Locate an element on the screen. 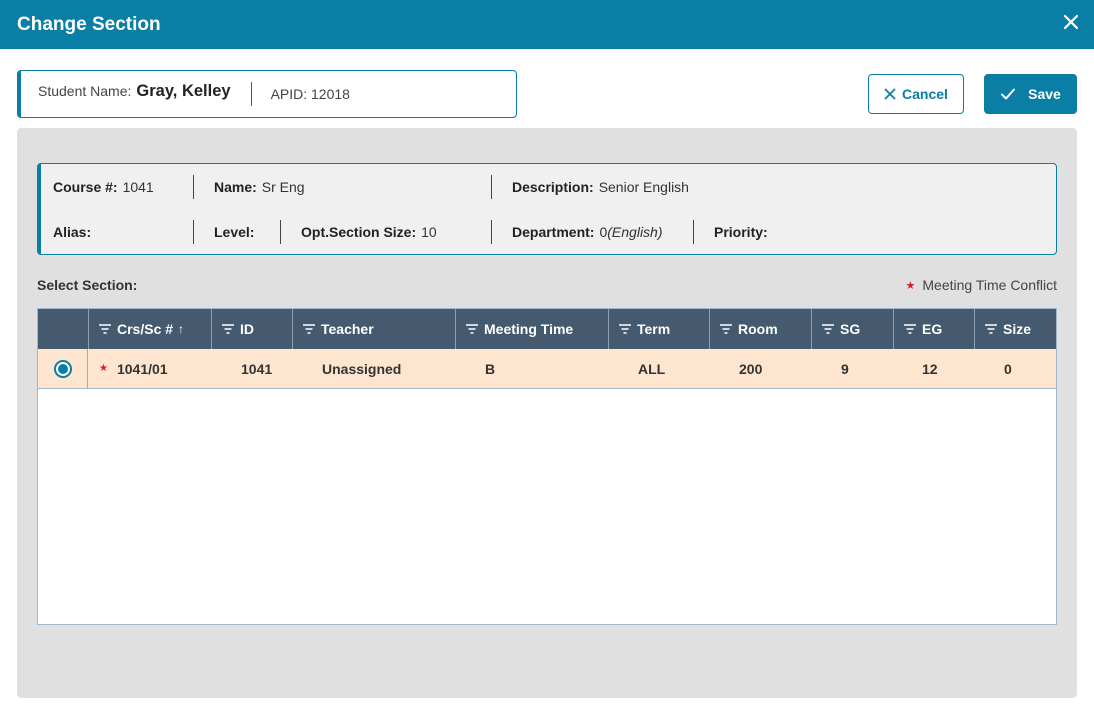 The image size is (1094, 720). column-label: Room is located at coordinates (758, 329).